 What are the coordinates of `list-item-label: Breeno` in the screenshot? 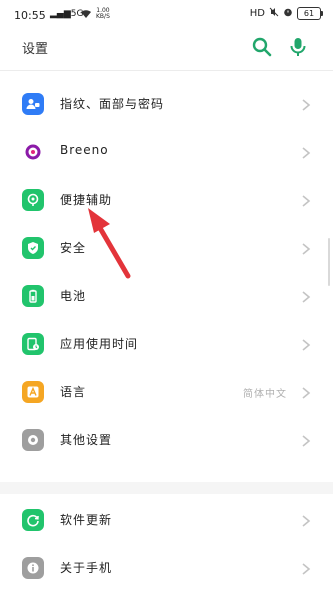 It's located at (84, 150).